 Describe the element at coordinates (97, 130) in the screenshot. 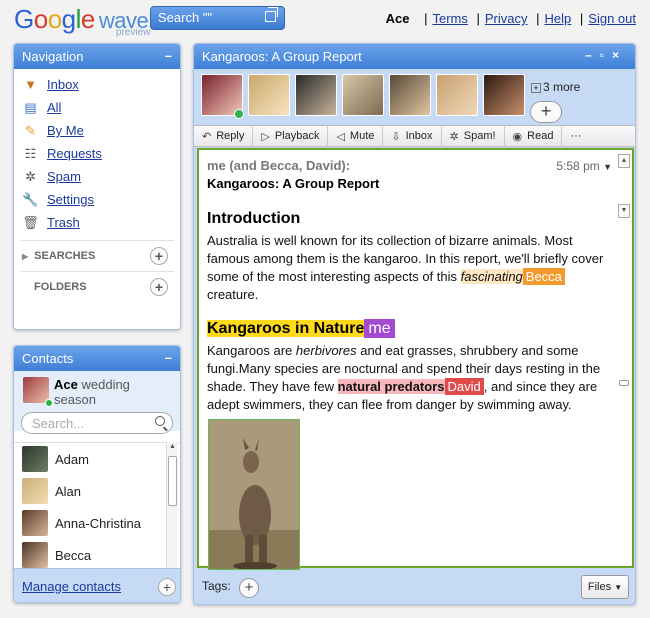

I see `nav-item-by-me: ✎ By Me` at that location.